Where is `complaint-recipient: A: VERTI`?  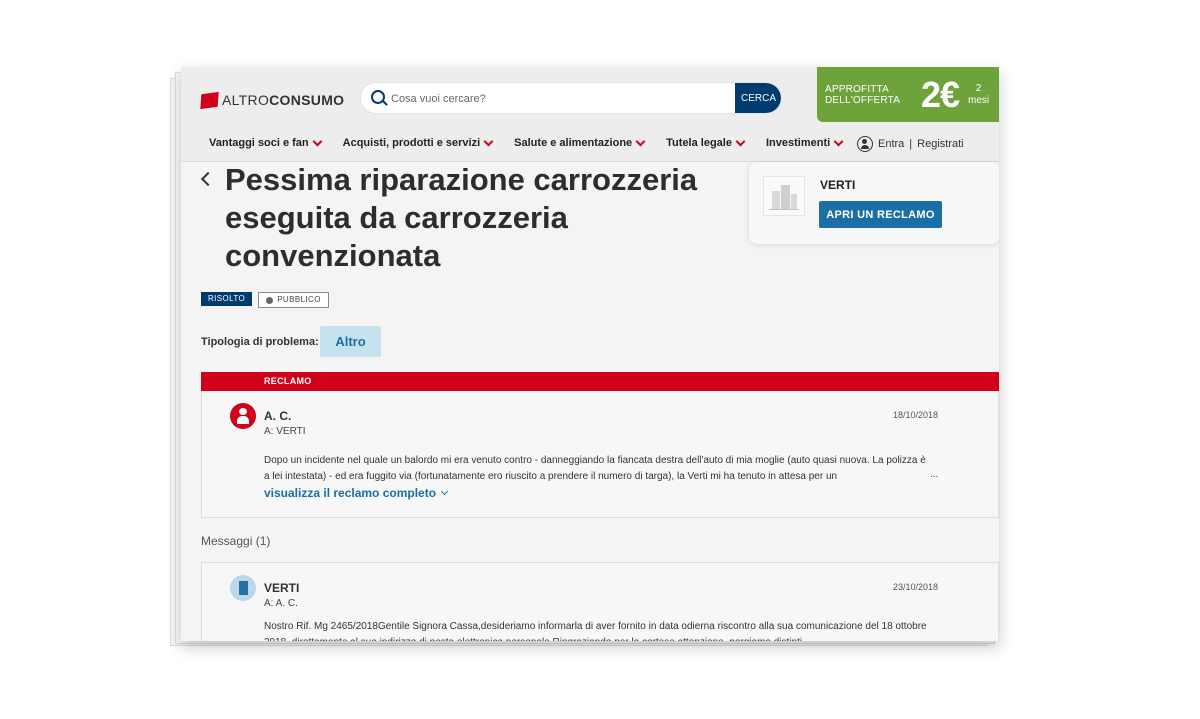 complaint-recipient: A: VERTI is located at coordinates (285, 431).